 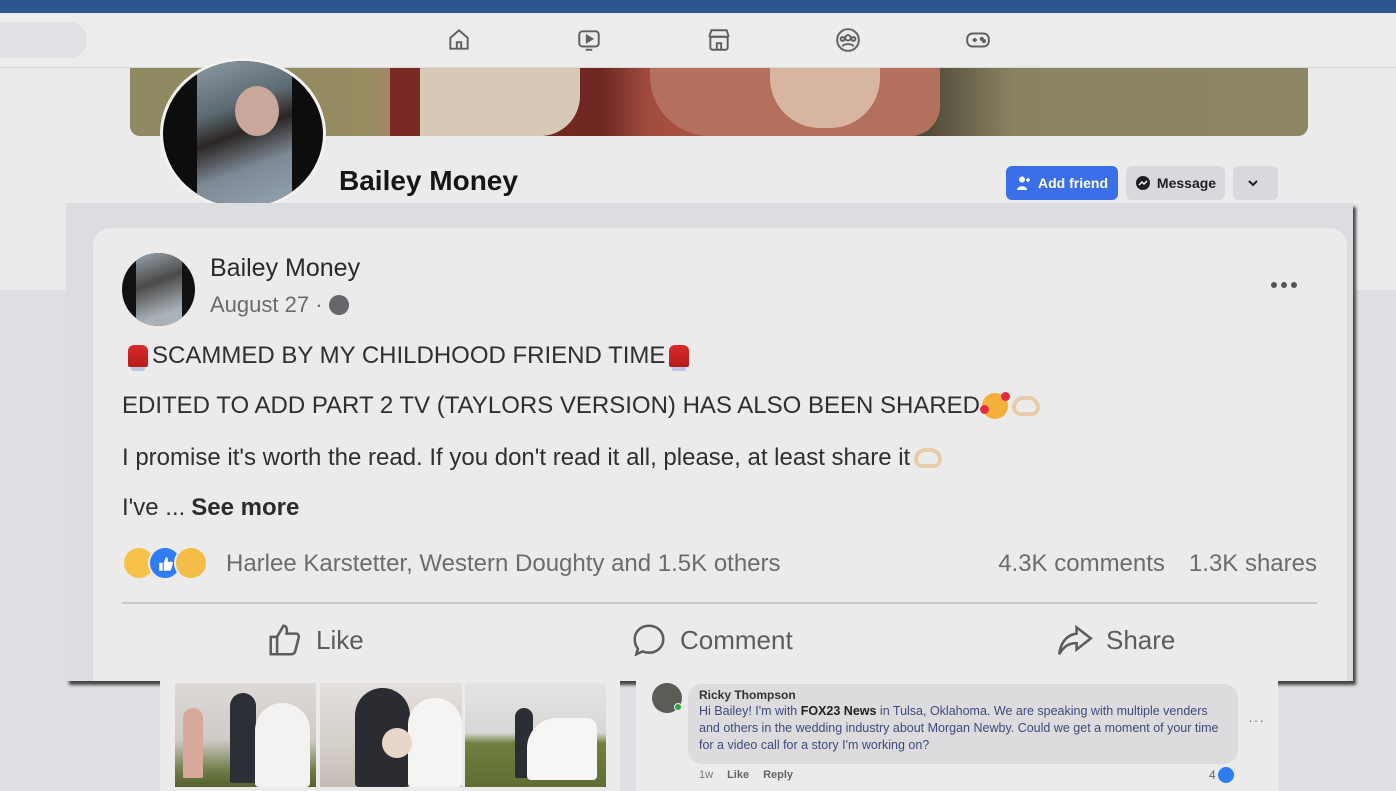 I want to click on sad-reaction-icon, so click(x=191, y=563).